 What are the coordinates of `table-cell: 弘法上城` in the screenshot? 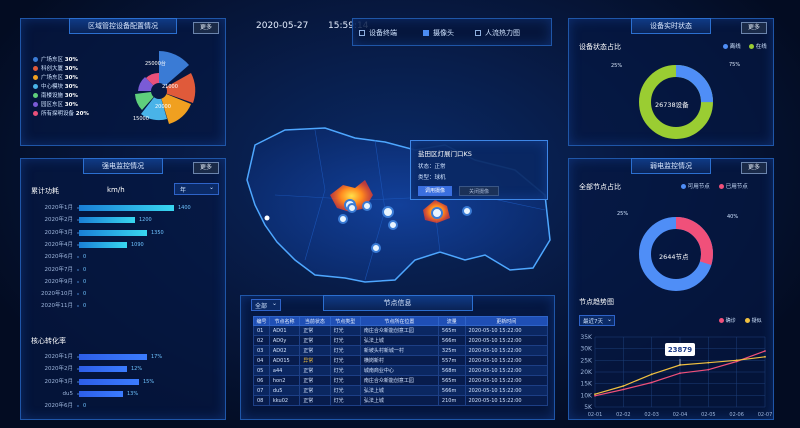 It's located at (399, 390).